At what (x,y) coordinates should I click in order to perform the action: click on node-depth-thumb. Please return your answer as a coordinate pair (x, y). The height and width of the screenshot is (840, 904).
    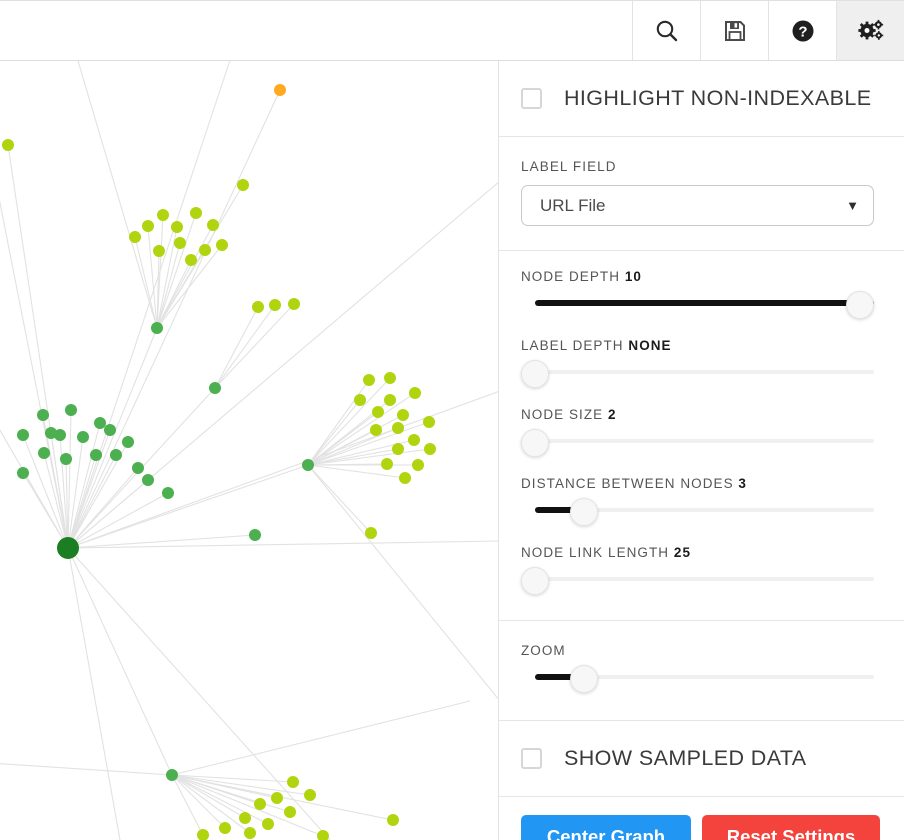
    Looking at the image, I should click on (860, 305).